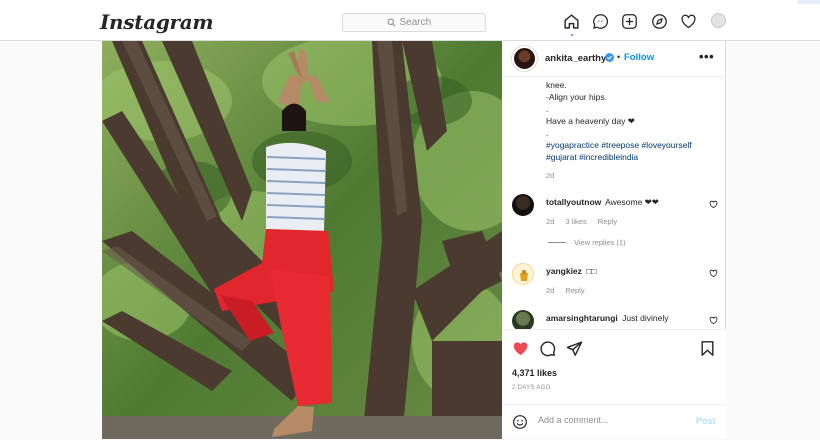 The height and width of the screenshot is (440, 820). What do you see at coordinates (573, 202) in the screenshot?
I see `commenter-username: totallyoutnow` at bounding box center [573, 202].